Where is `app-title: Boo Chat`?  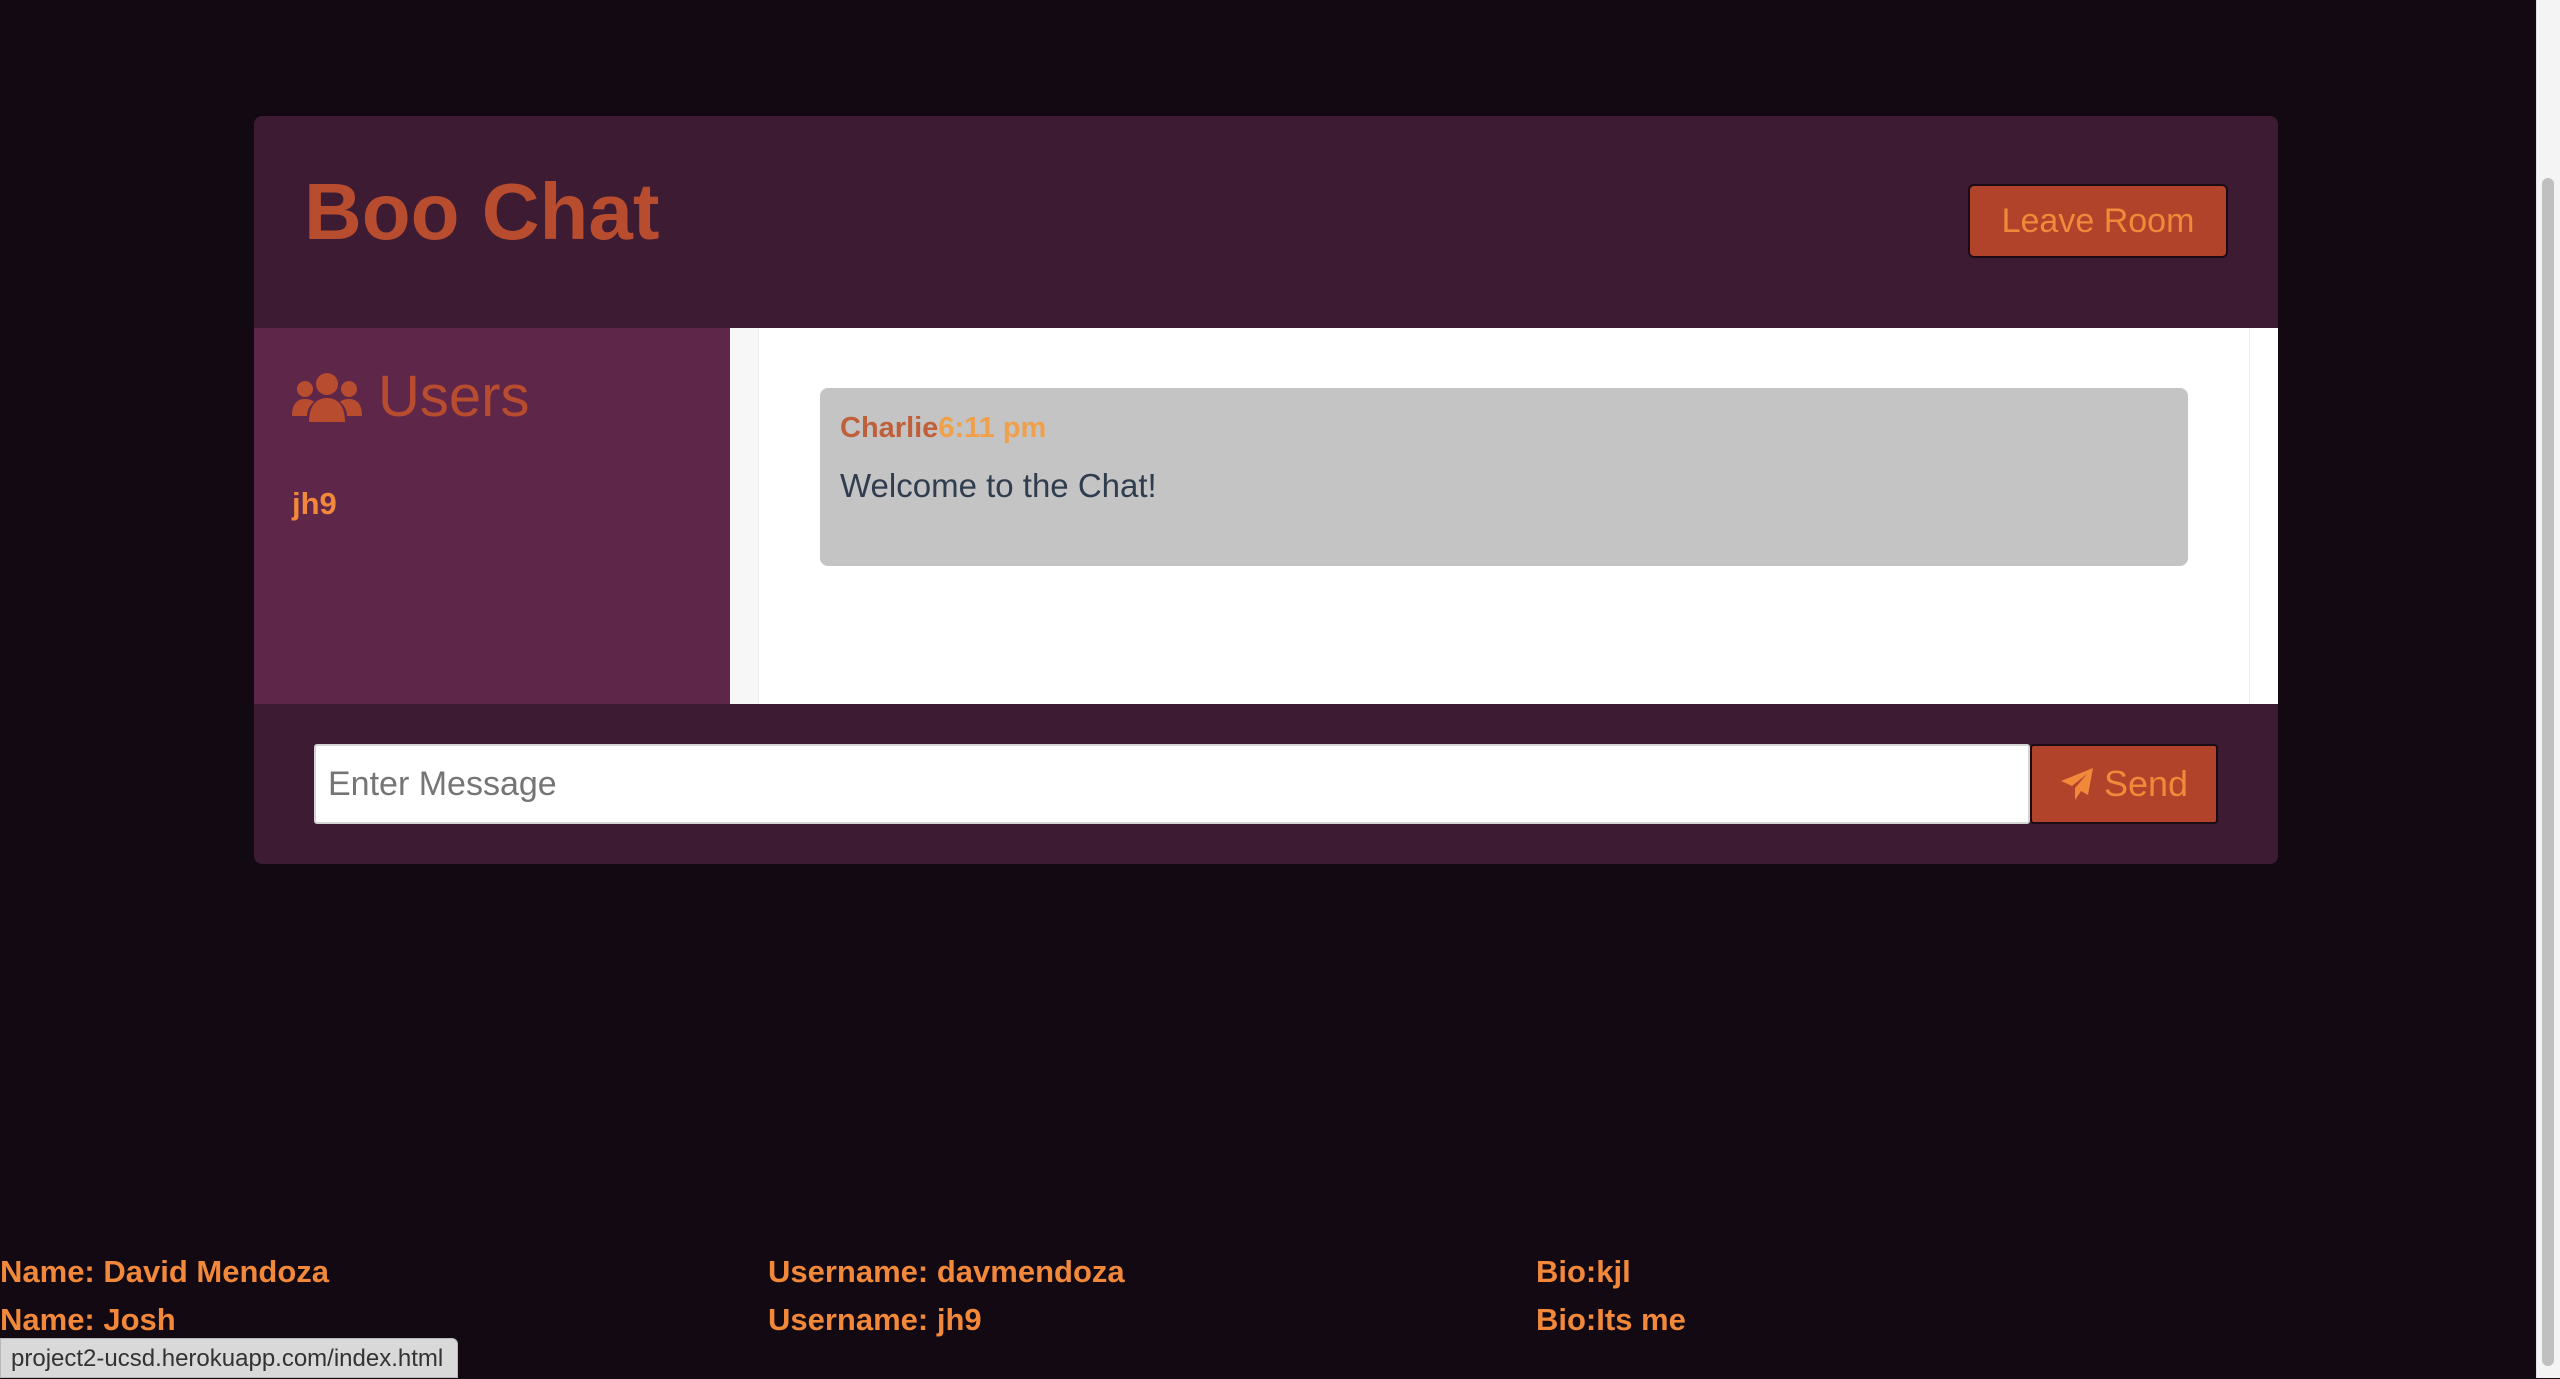 app-title: Boo Chat is located at coordinates (482, 211).